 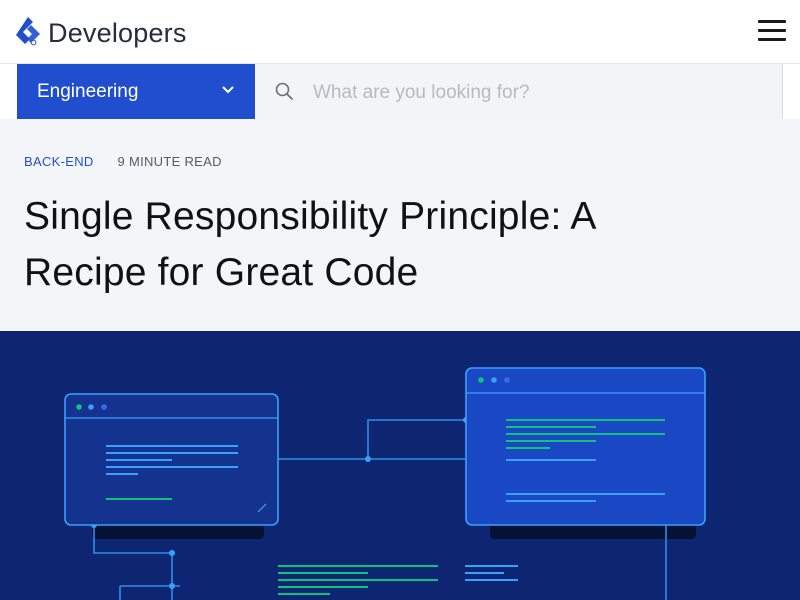 I want to click on search-box, so click(x=519, y=92).